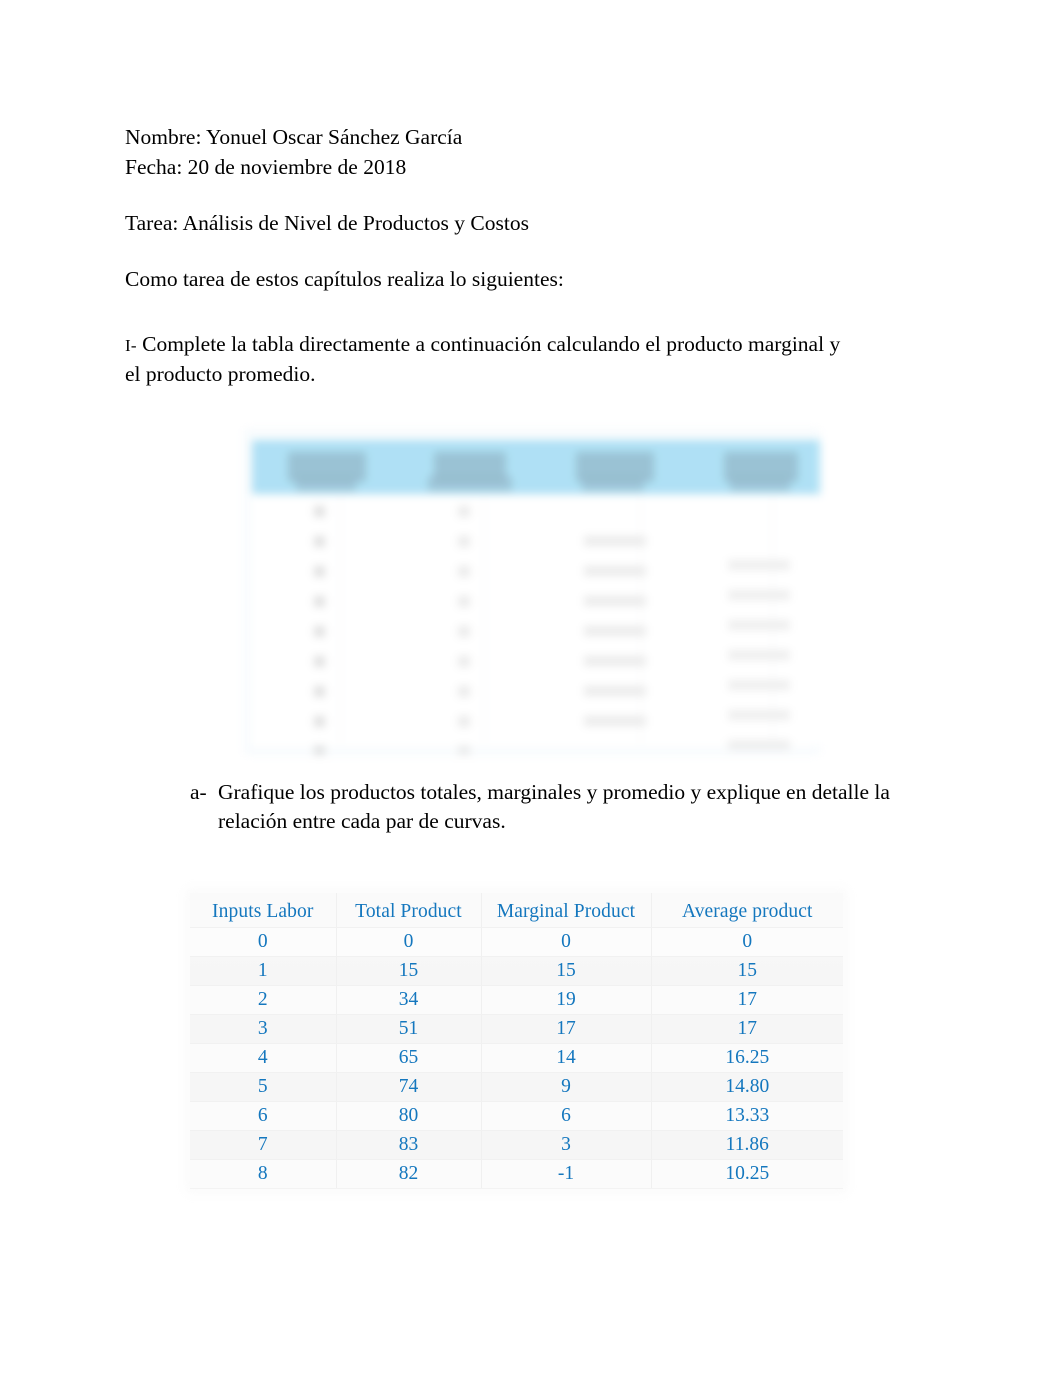 The width and height of the screenshot is (1062, 1377). I want to click on embedded-table-image, so click(532, 591).